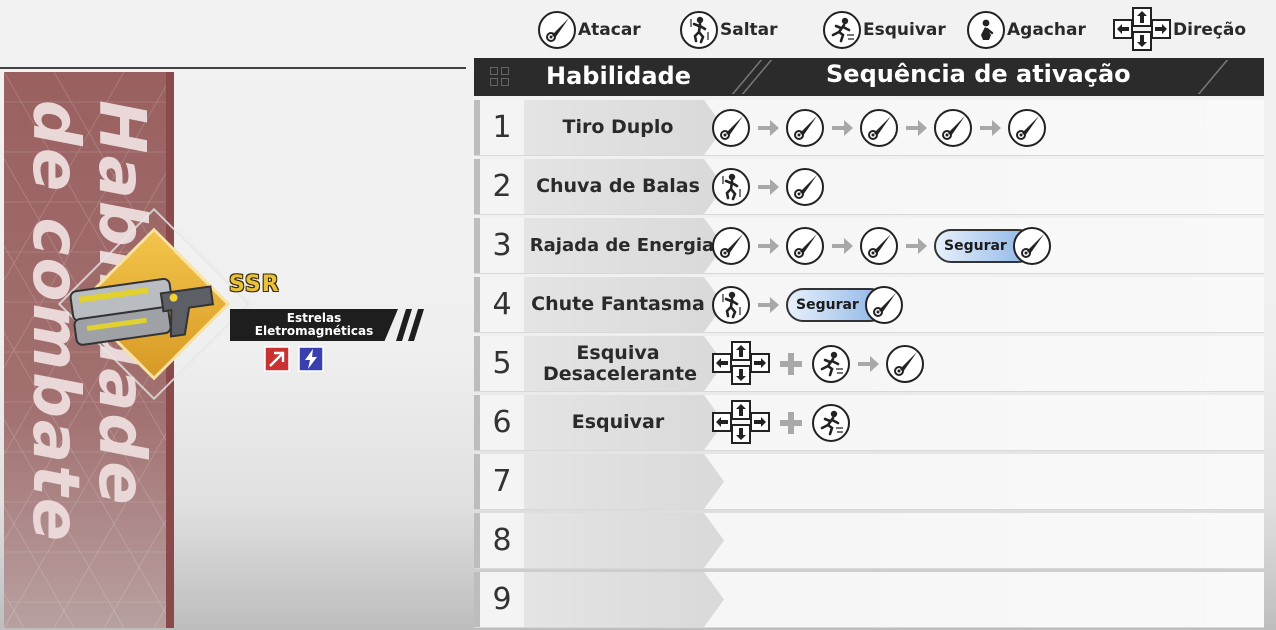 The image size is (1276, 630). I want to click on table-row: 3 Rajada de Energia Segurar, so click(869, 245).